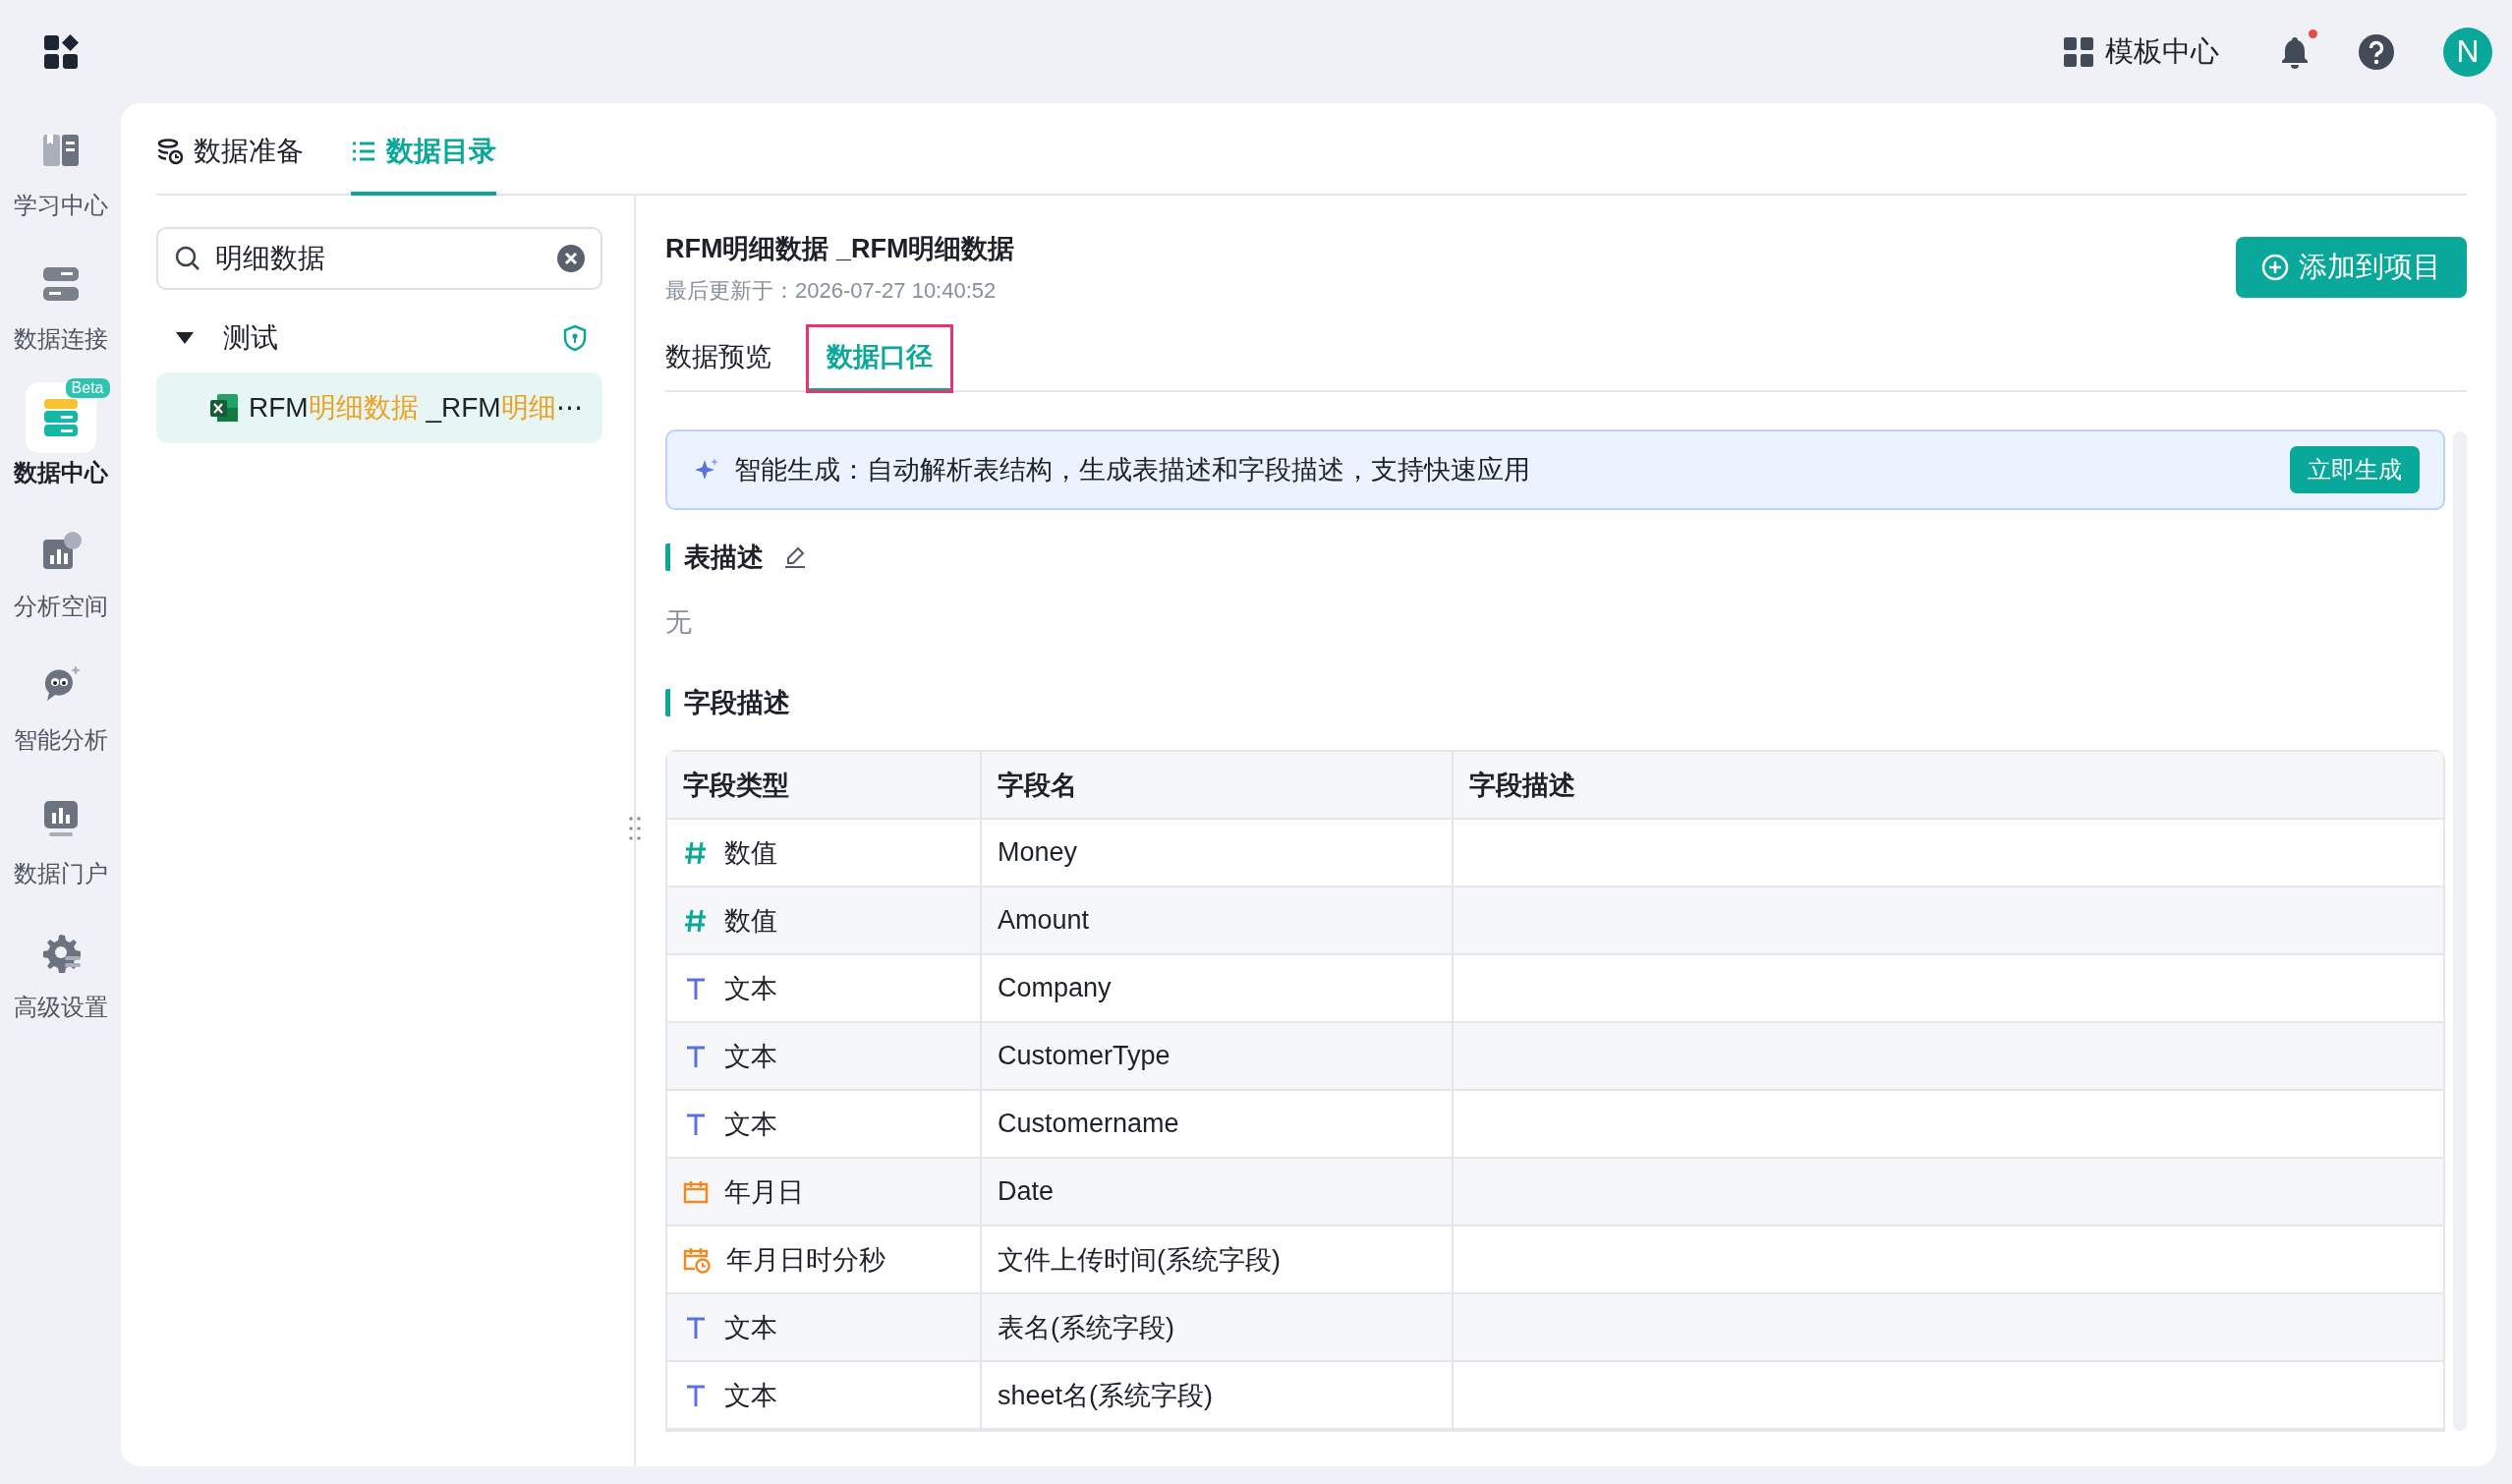 The width and height of the screenshot is (2512, 1484). What do you see at coordinates (187, 258) in the screenshot?
I see `search-icon` at bounding box center [187, 258].